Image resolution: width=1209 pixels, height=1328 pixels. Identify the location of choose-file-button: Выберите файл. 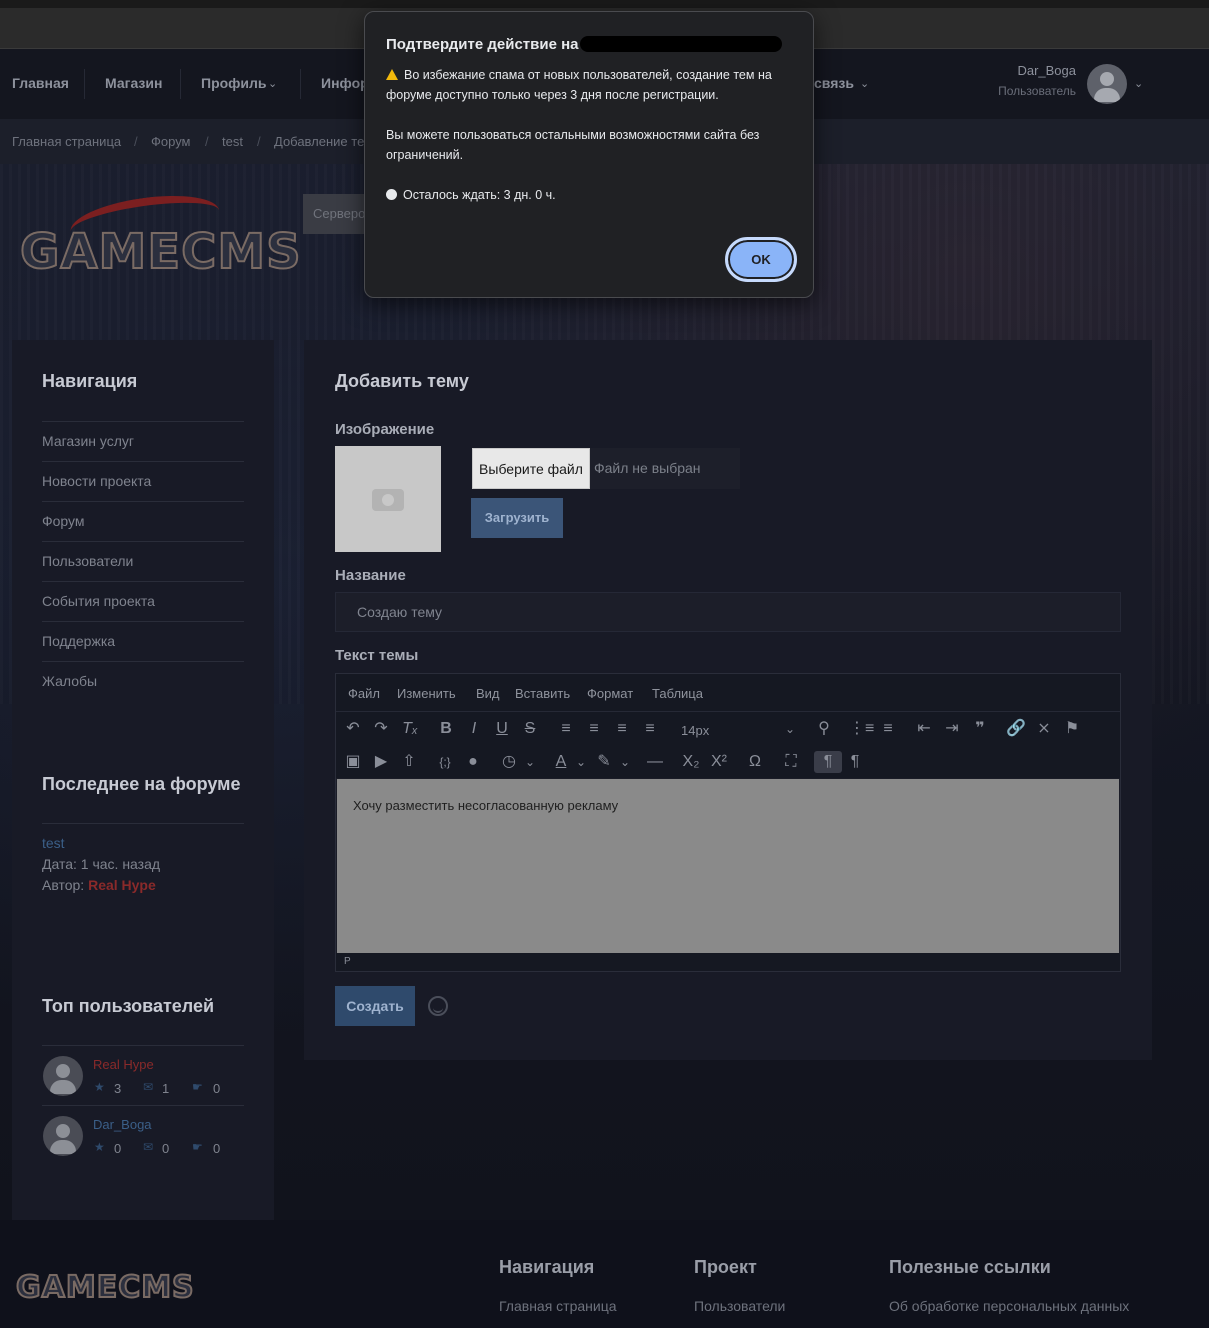
(531, 468).